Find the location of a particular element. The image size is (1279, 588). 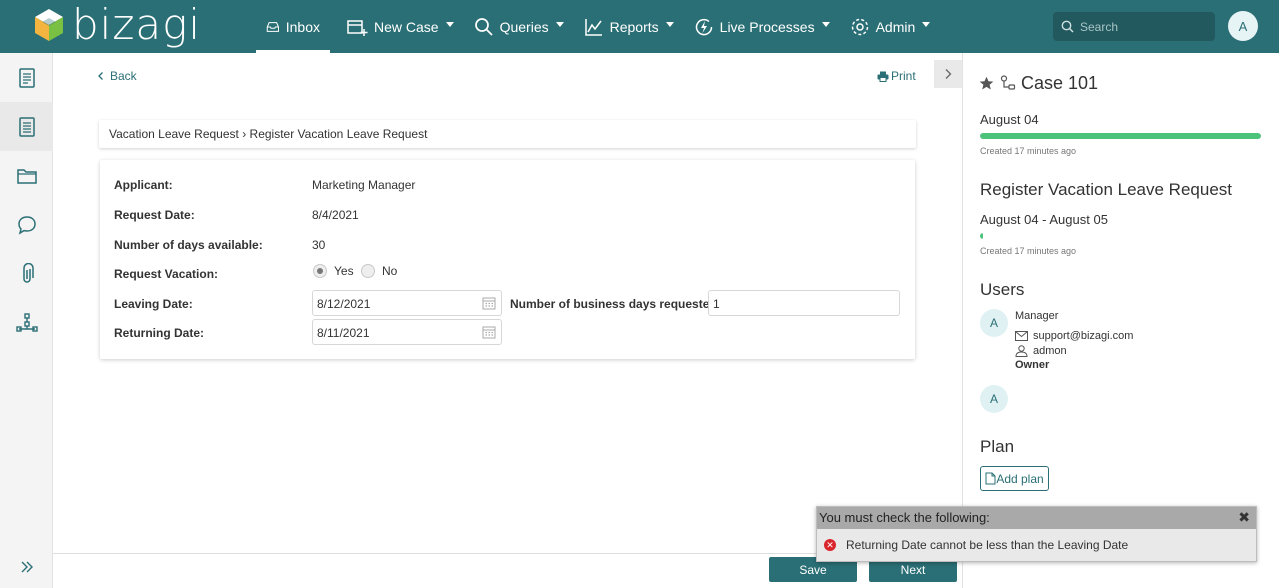

sidebar-item-comments is located at coordinates (26, 224).